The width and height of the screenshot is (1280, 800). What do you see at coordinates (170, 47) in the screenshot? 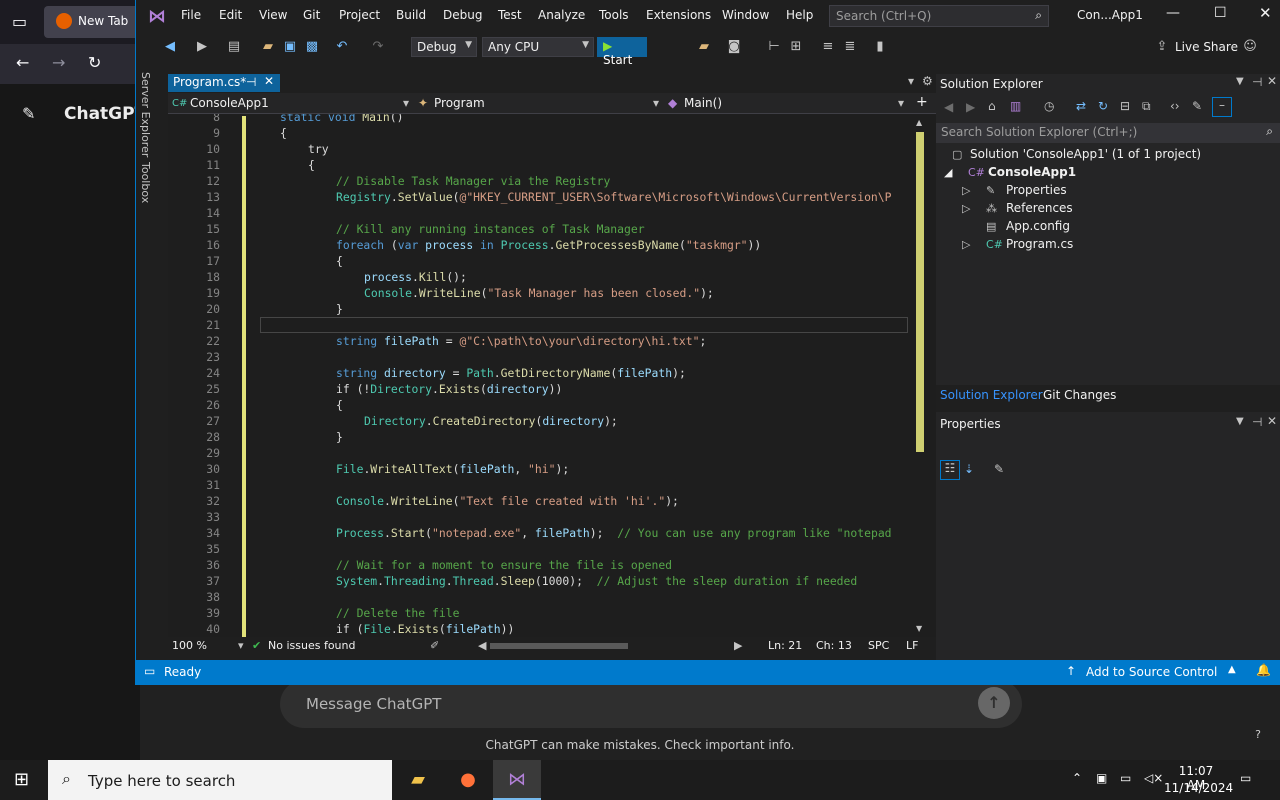
I see `back-nav-icon: ◀` at bounding box center [170, 47].